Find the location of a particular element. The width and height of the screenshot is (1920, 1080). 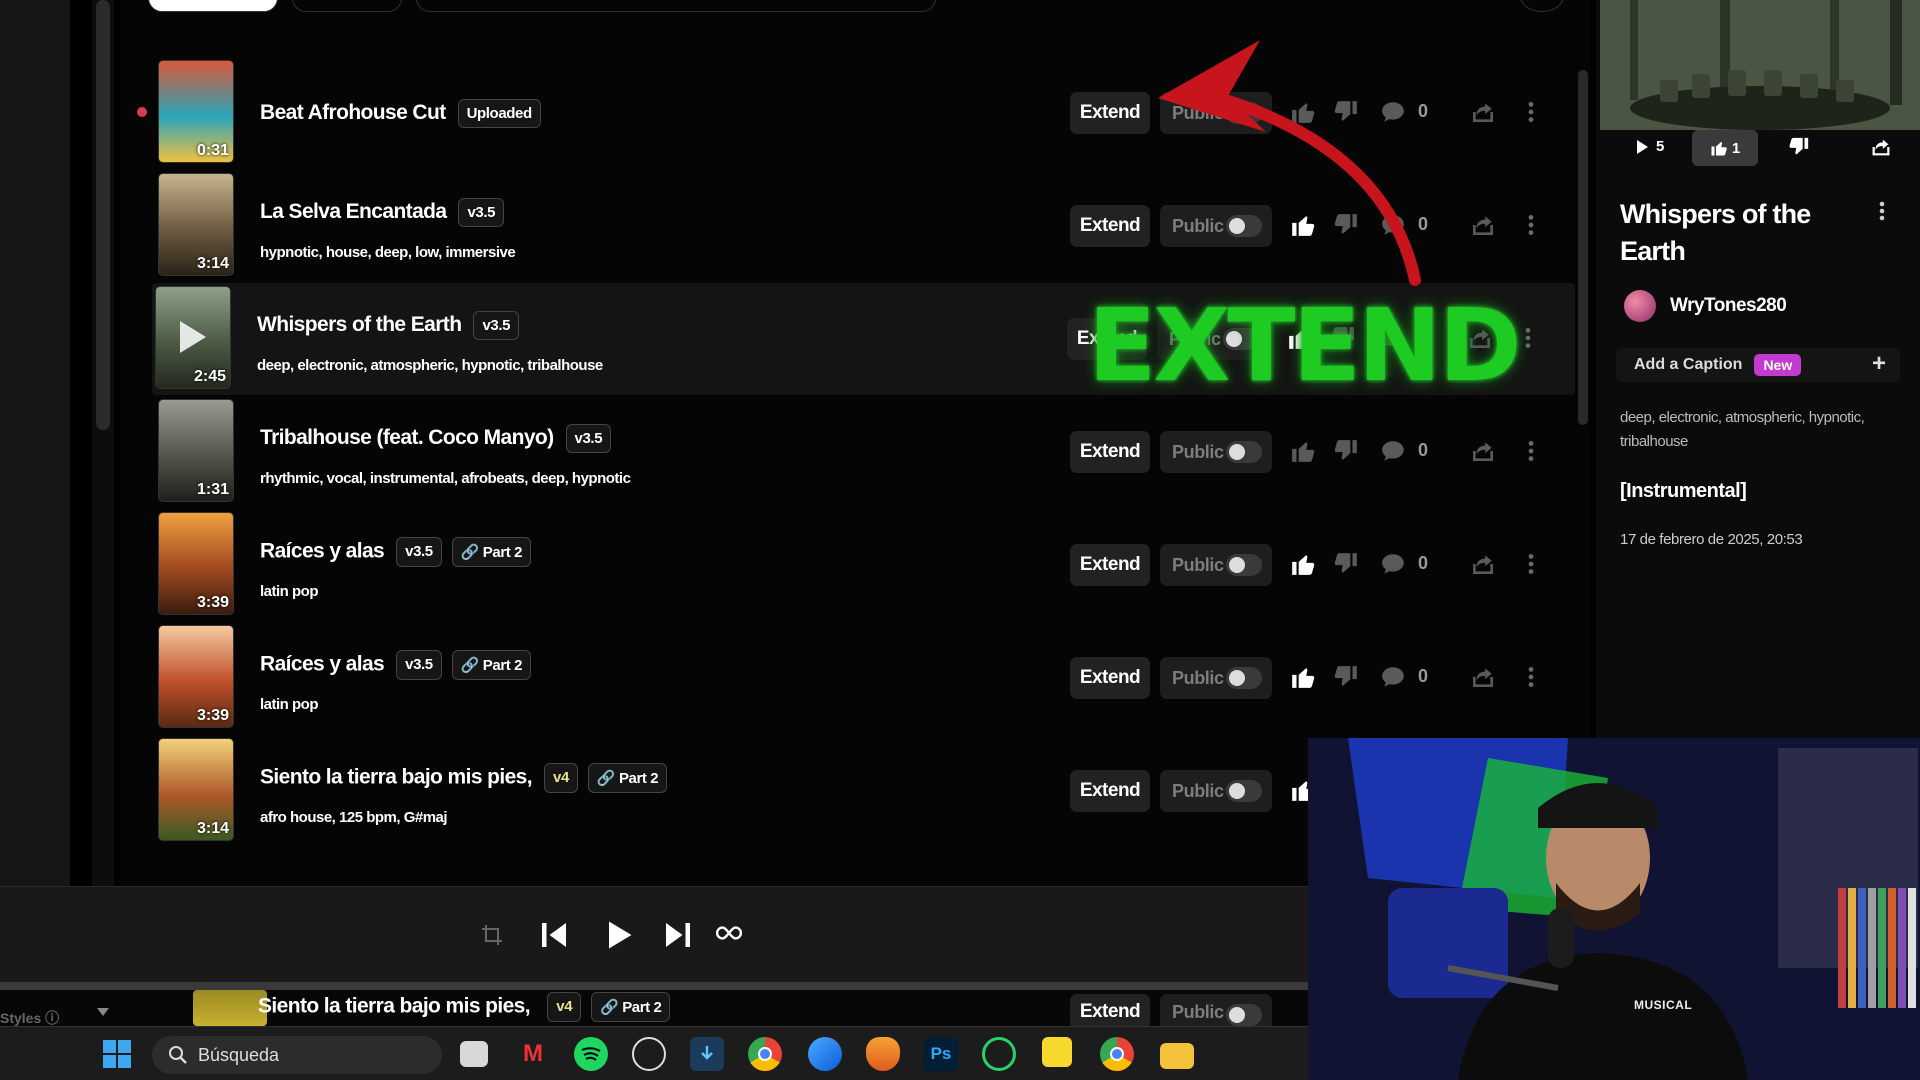

song-thumbnail: 2:45 is located at coordinates (193, 337).